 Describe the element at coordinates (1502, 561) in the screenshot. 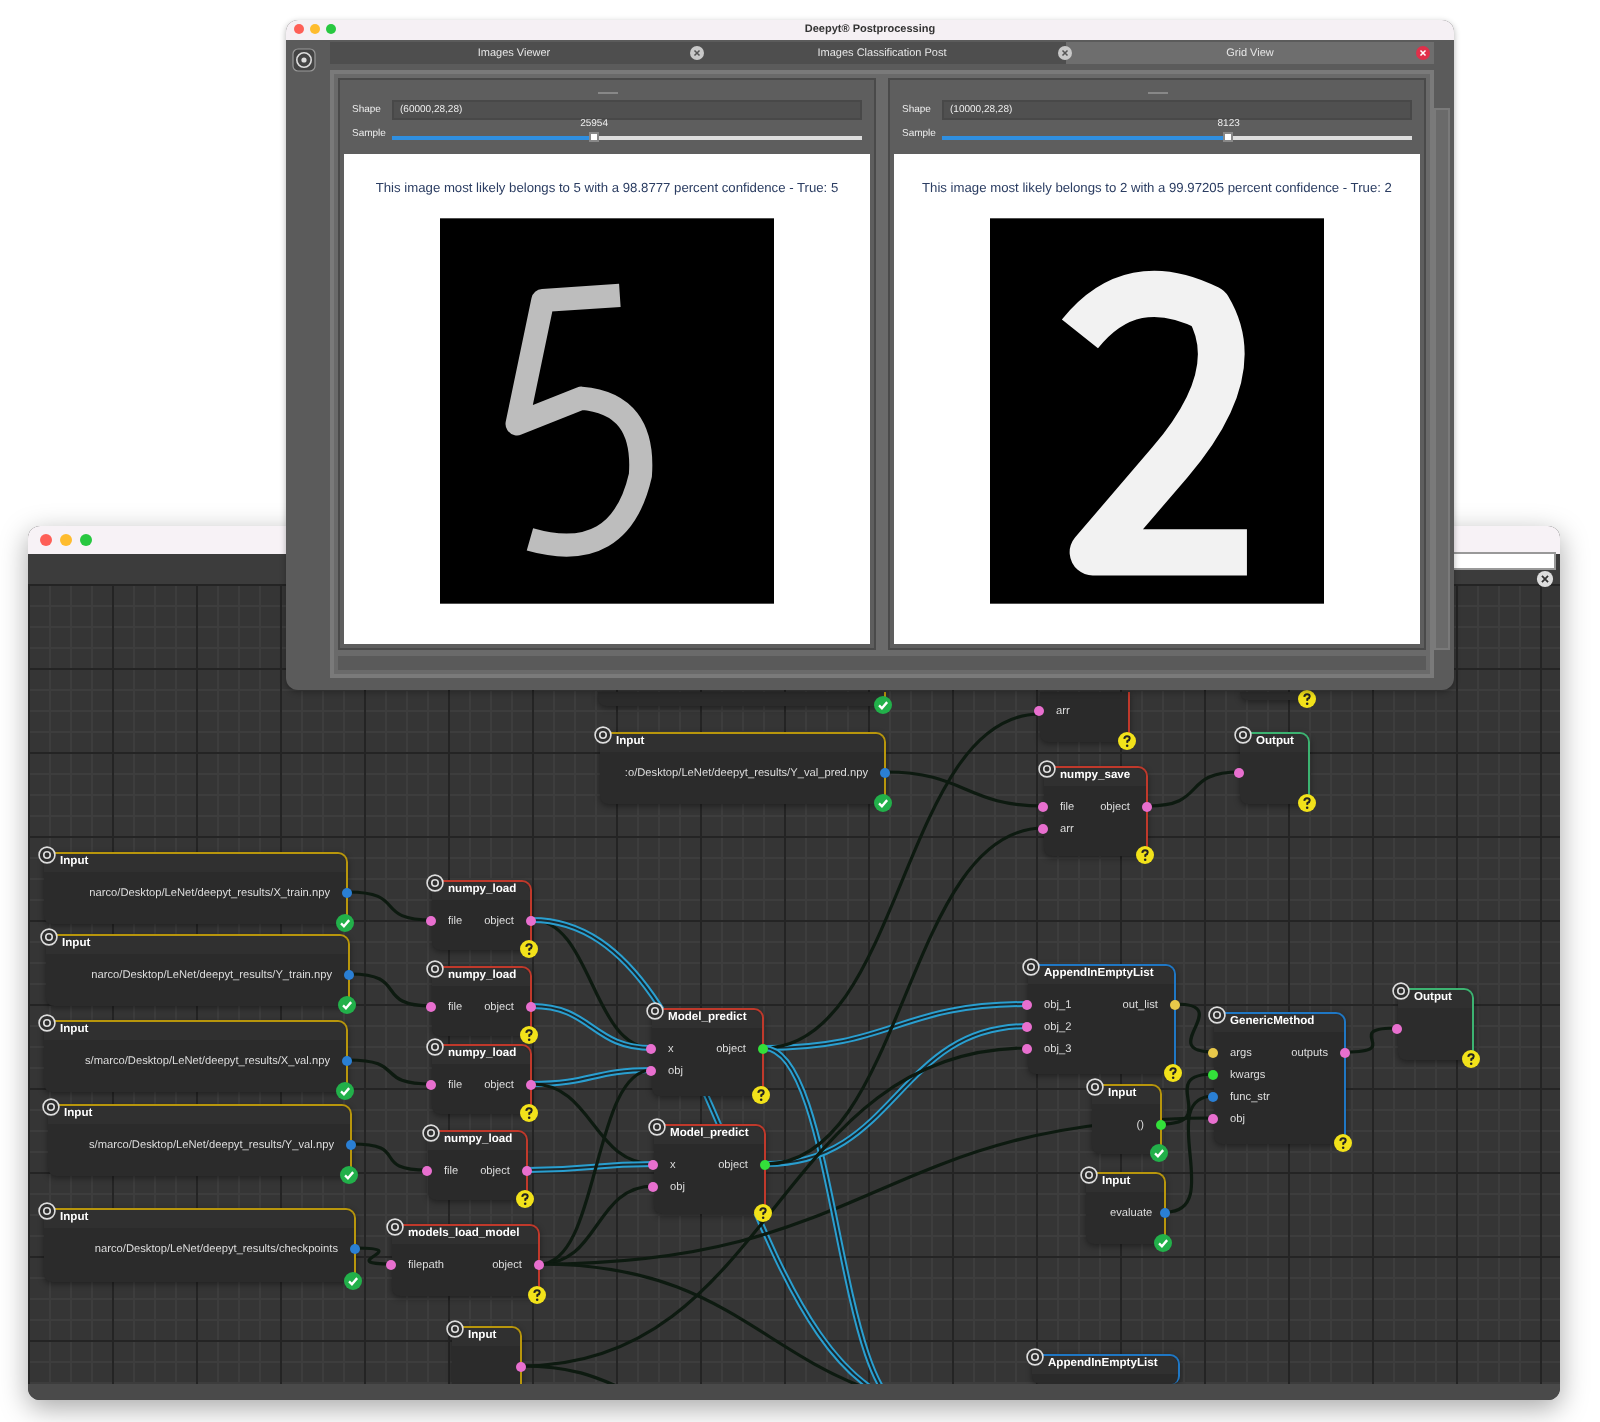

I see `search-field` at that location.